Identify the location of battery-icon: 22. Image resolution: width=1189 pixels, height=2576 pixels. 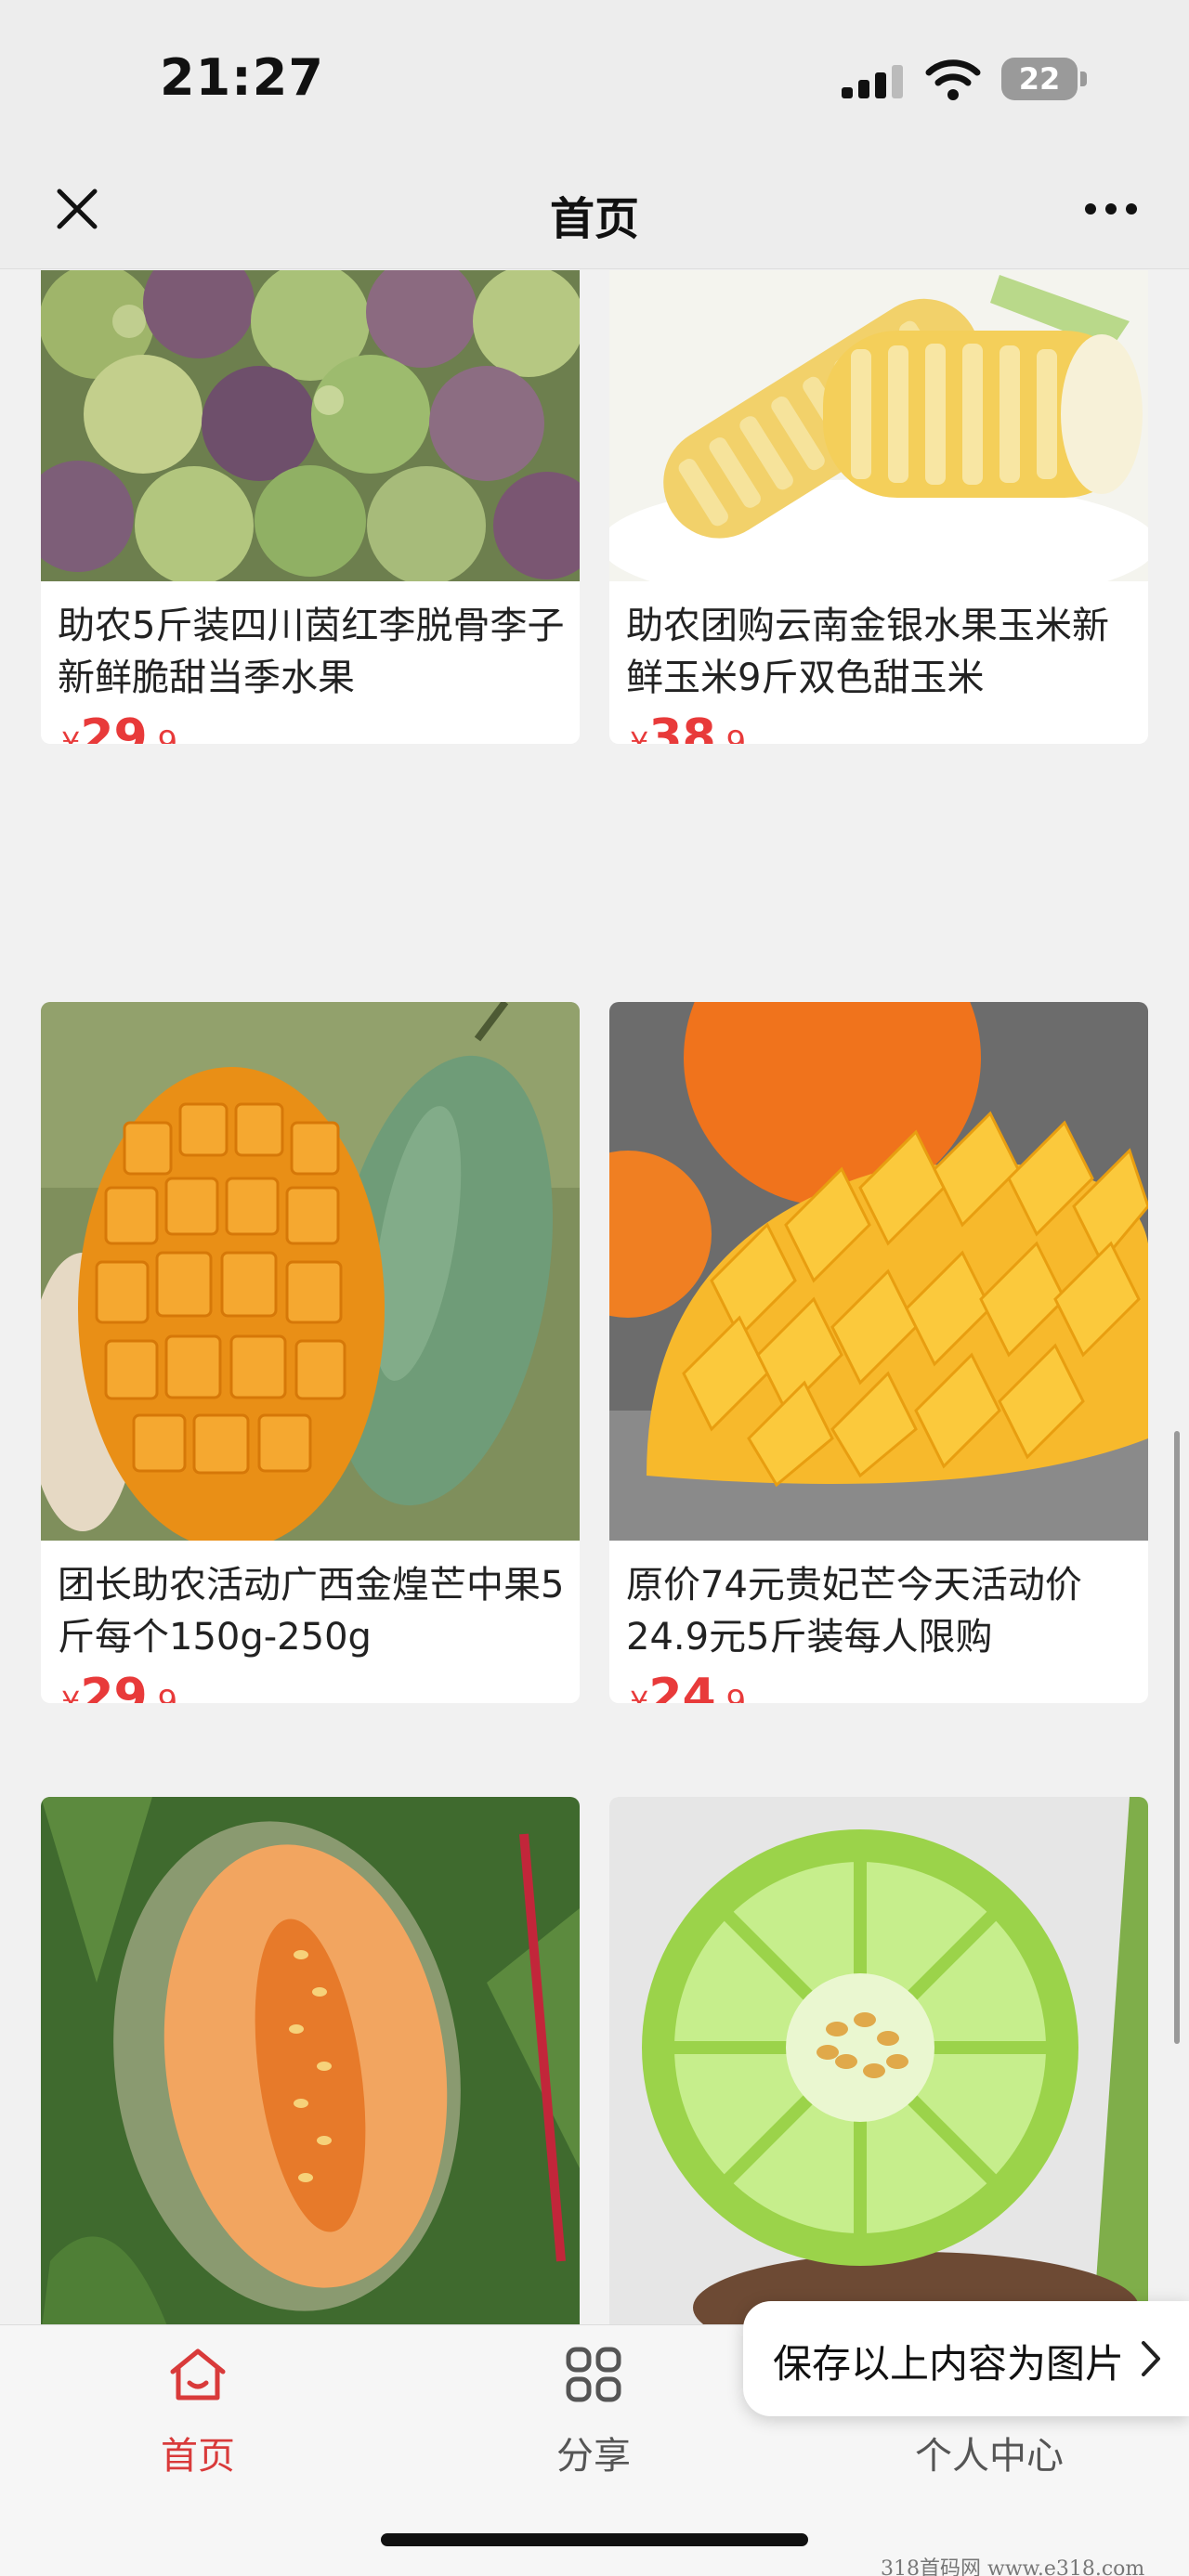
(1044, 79).